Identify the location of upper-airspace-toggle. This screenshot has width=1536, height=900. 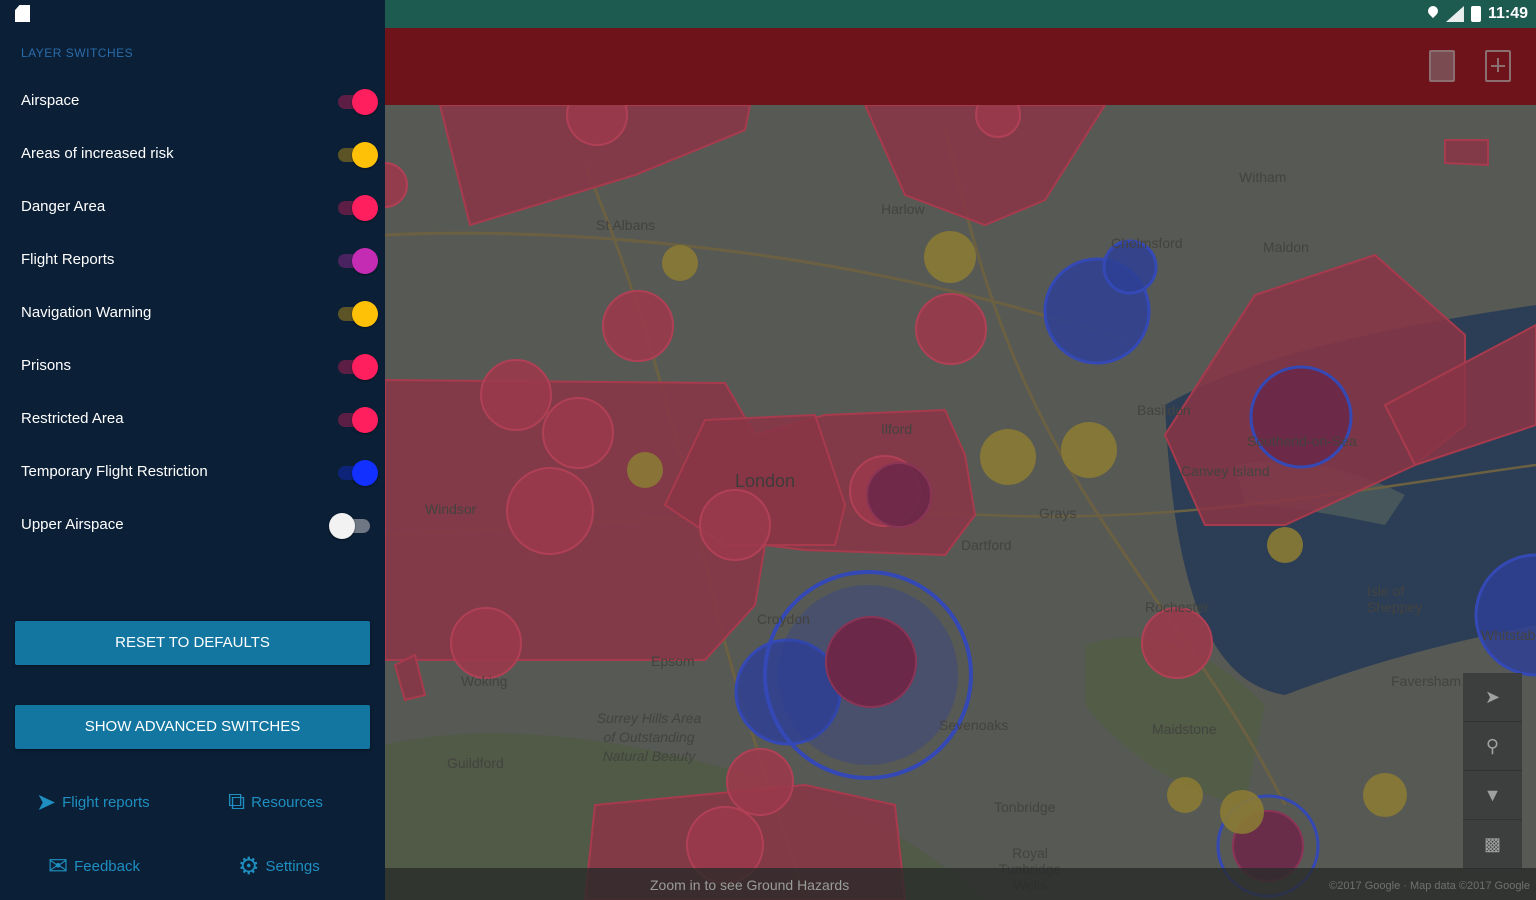
(349, 526).